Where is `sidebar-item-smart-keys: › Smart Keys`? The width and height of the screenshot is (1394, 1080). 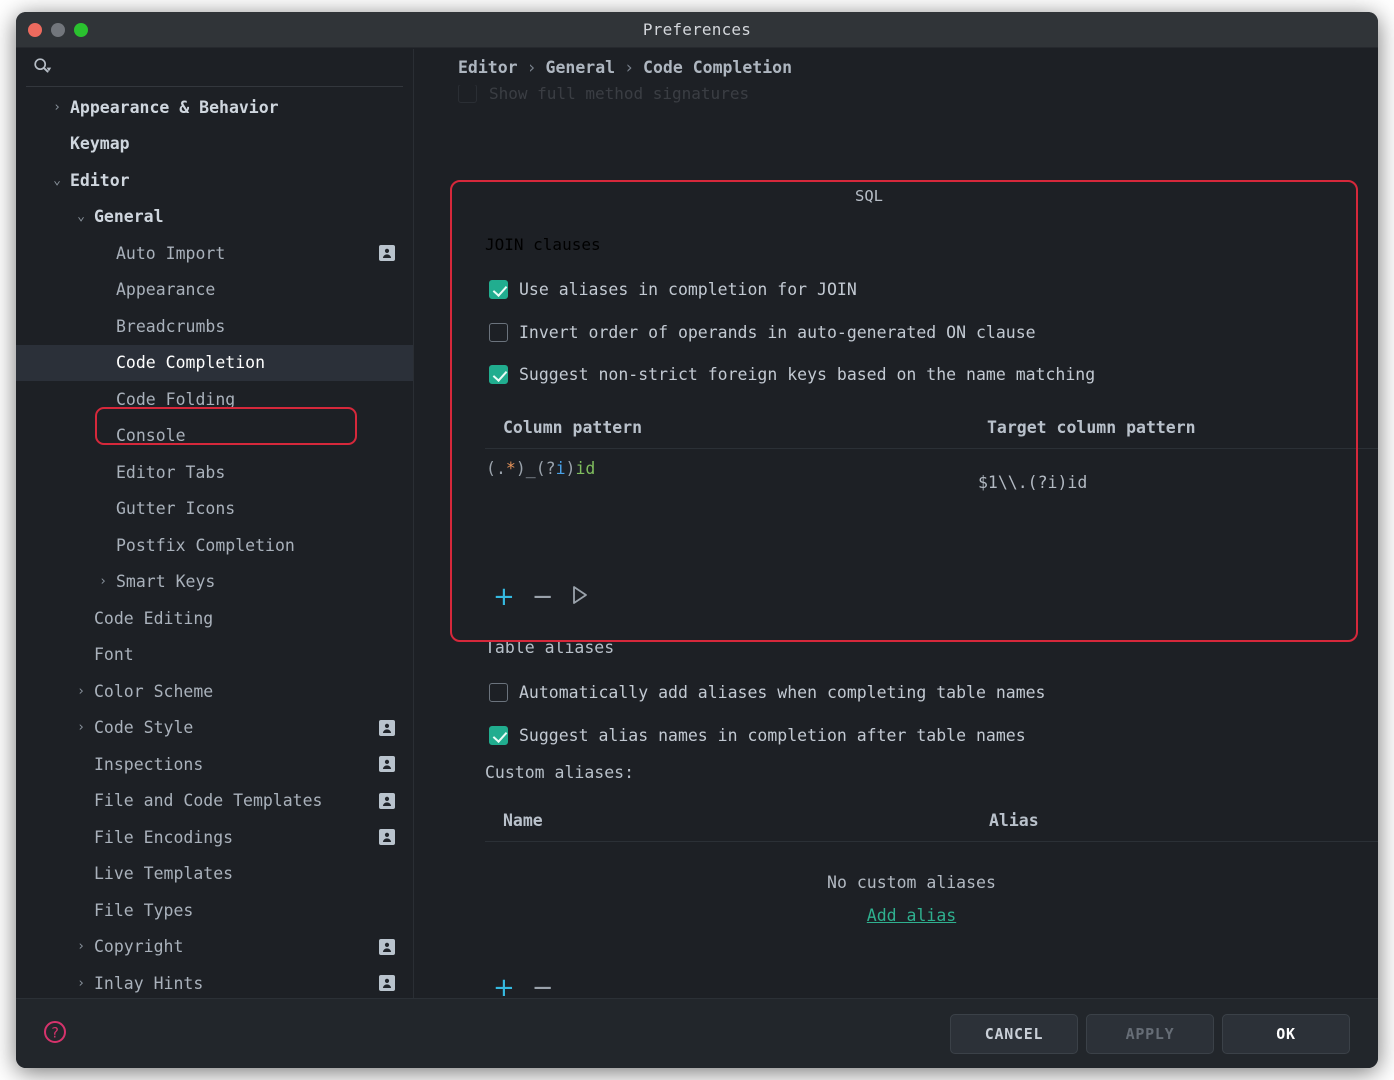
sidebar-item-smart-keys: › Smart Keys is located at coordinates (214, 582).